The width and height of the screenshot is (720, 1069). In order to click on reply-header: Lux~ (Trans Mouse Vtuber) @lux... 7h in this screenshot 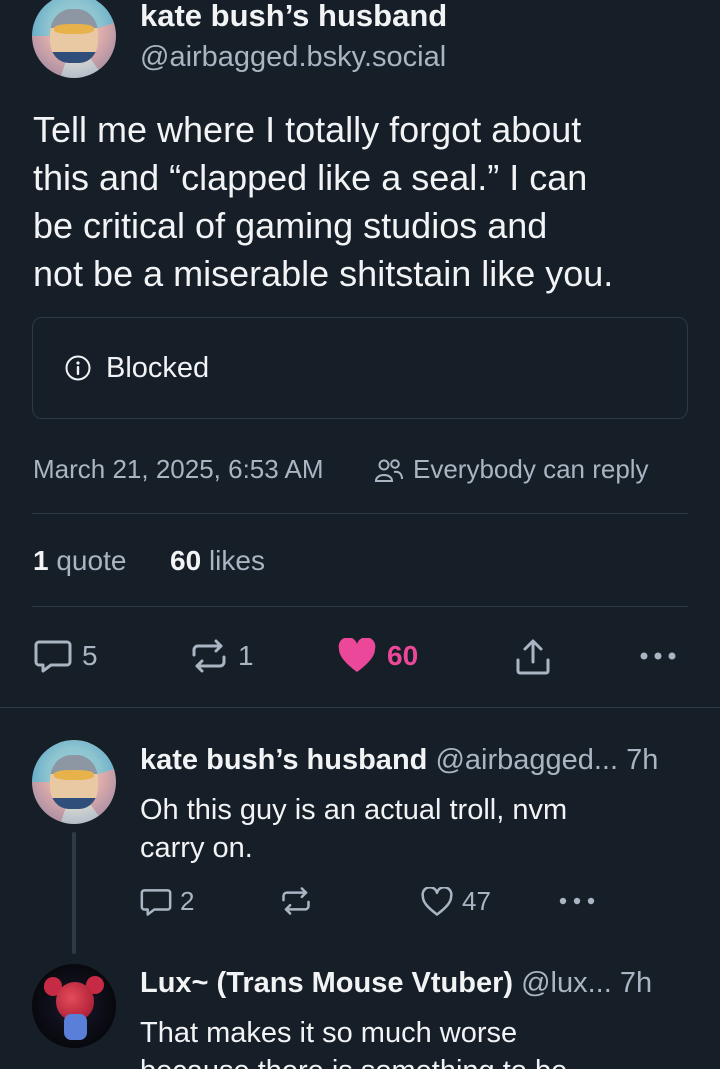, I will do `click(396, 983)`.